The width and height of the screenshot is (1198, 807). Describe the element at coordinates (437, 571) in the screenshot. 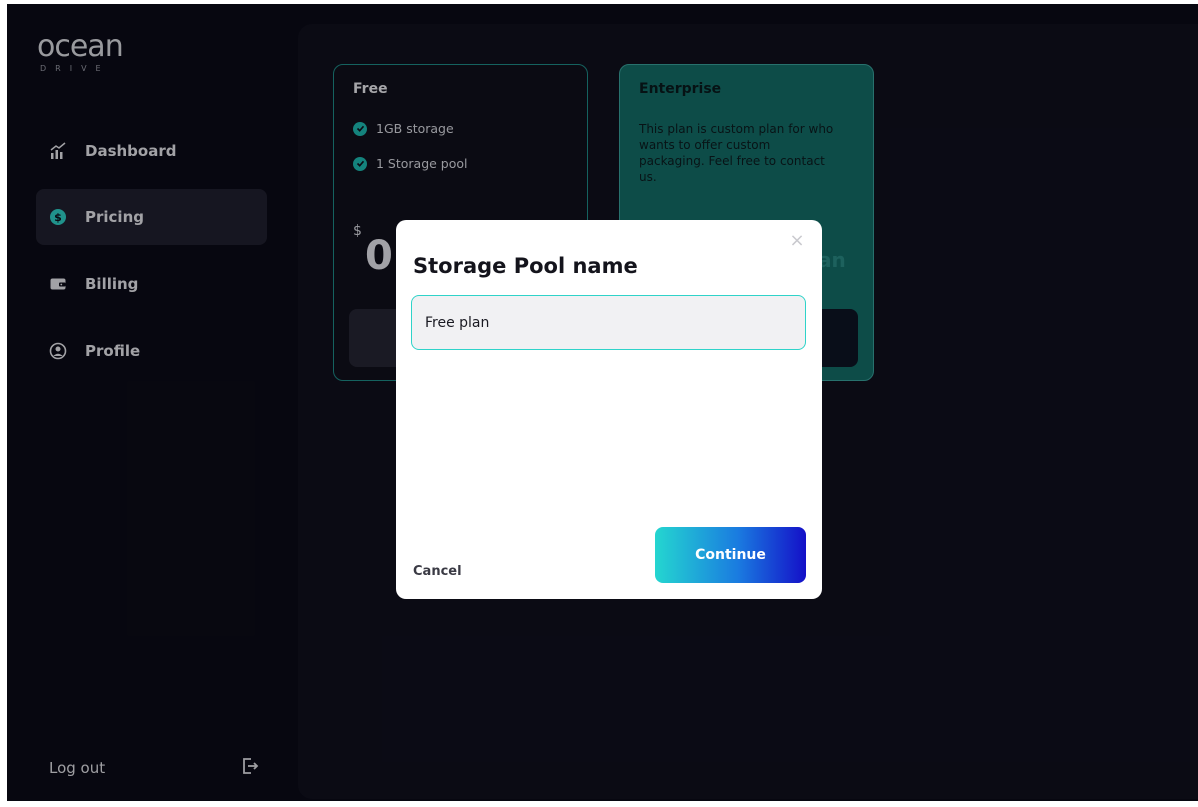

I see `cancel-button: Cancel` at that location.